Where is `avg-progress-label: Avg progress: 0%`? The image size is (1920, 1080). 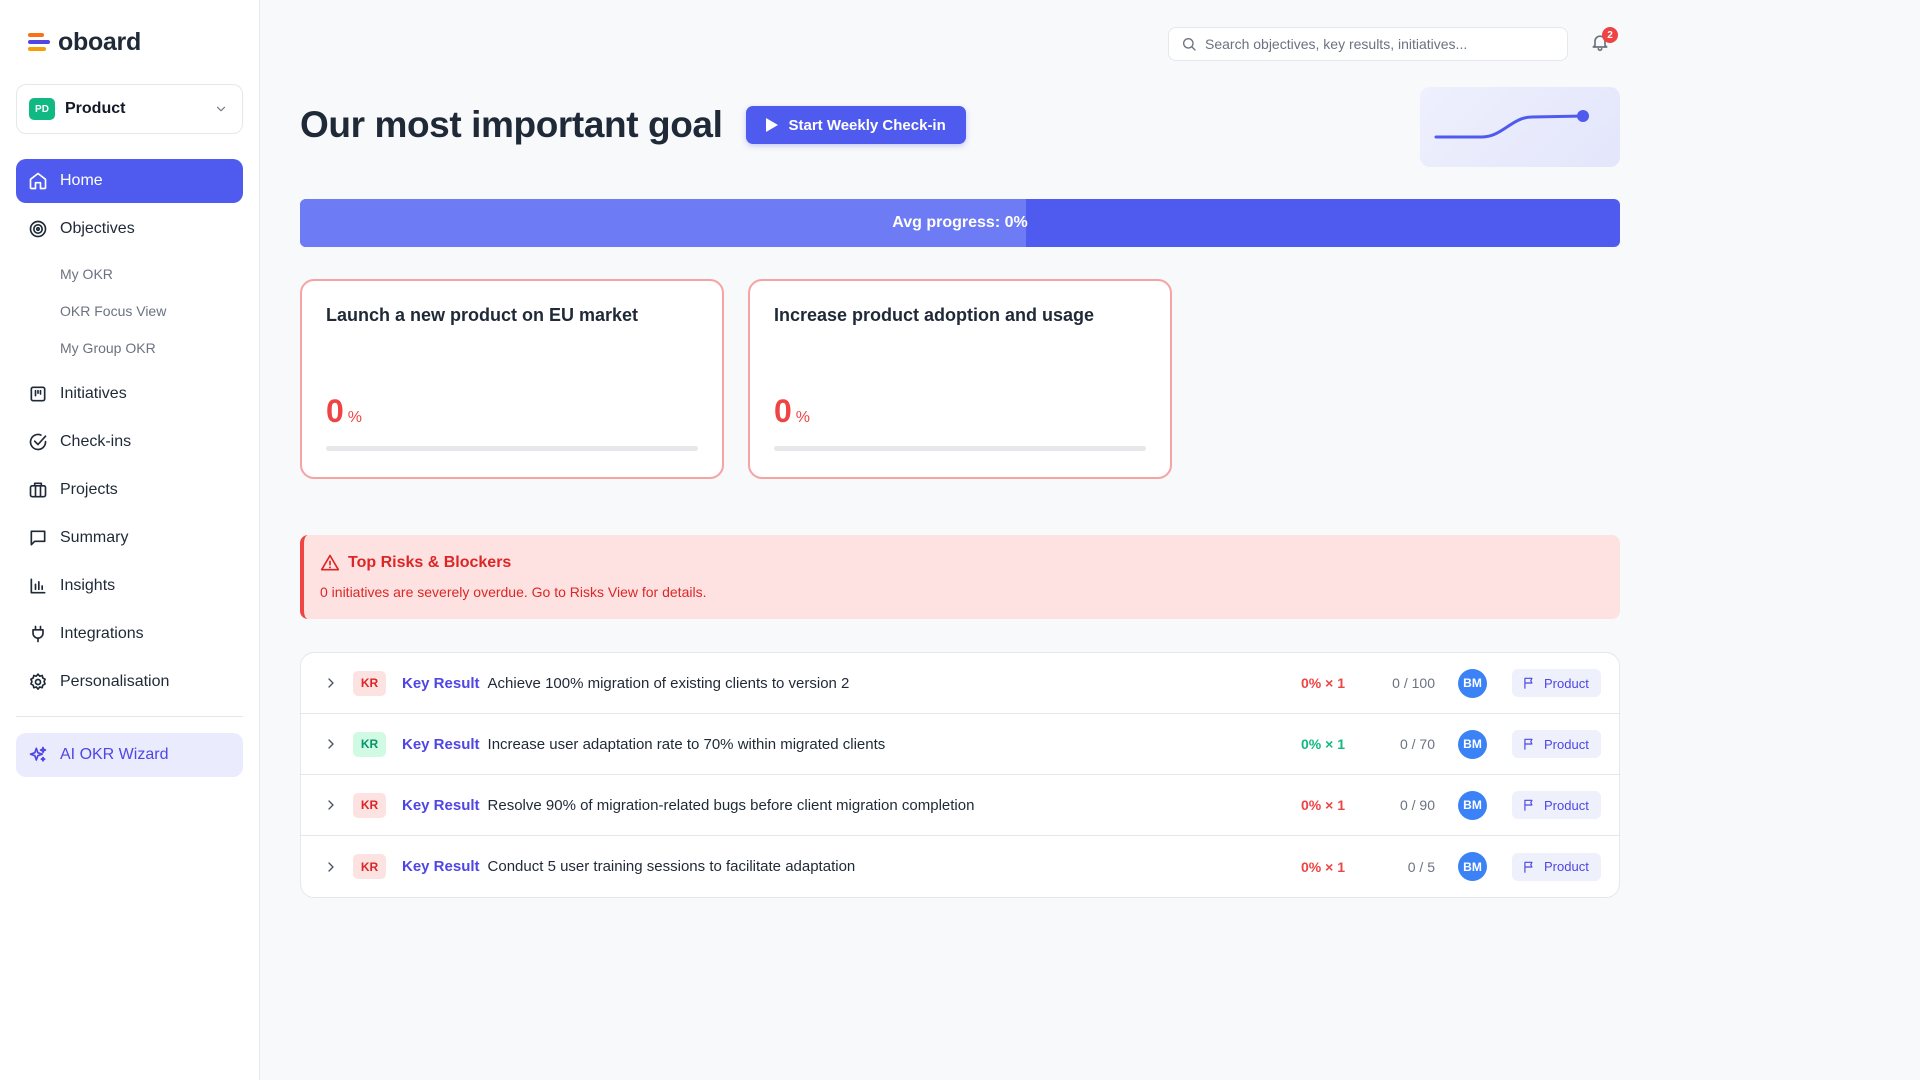 avg-progress-label: Avg progress: 0% is located at coordinates (960, 222).